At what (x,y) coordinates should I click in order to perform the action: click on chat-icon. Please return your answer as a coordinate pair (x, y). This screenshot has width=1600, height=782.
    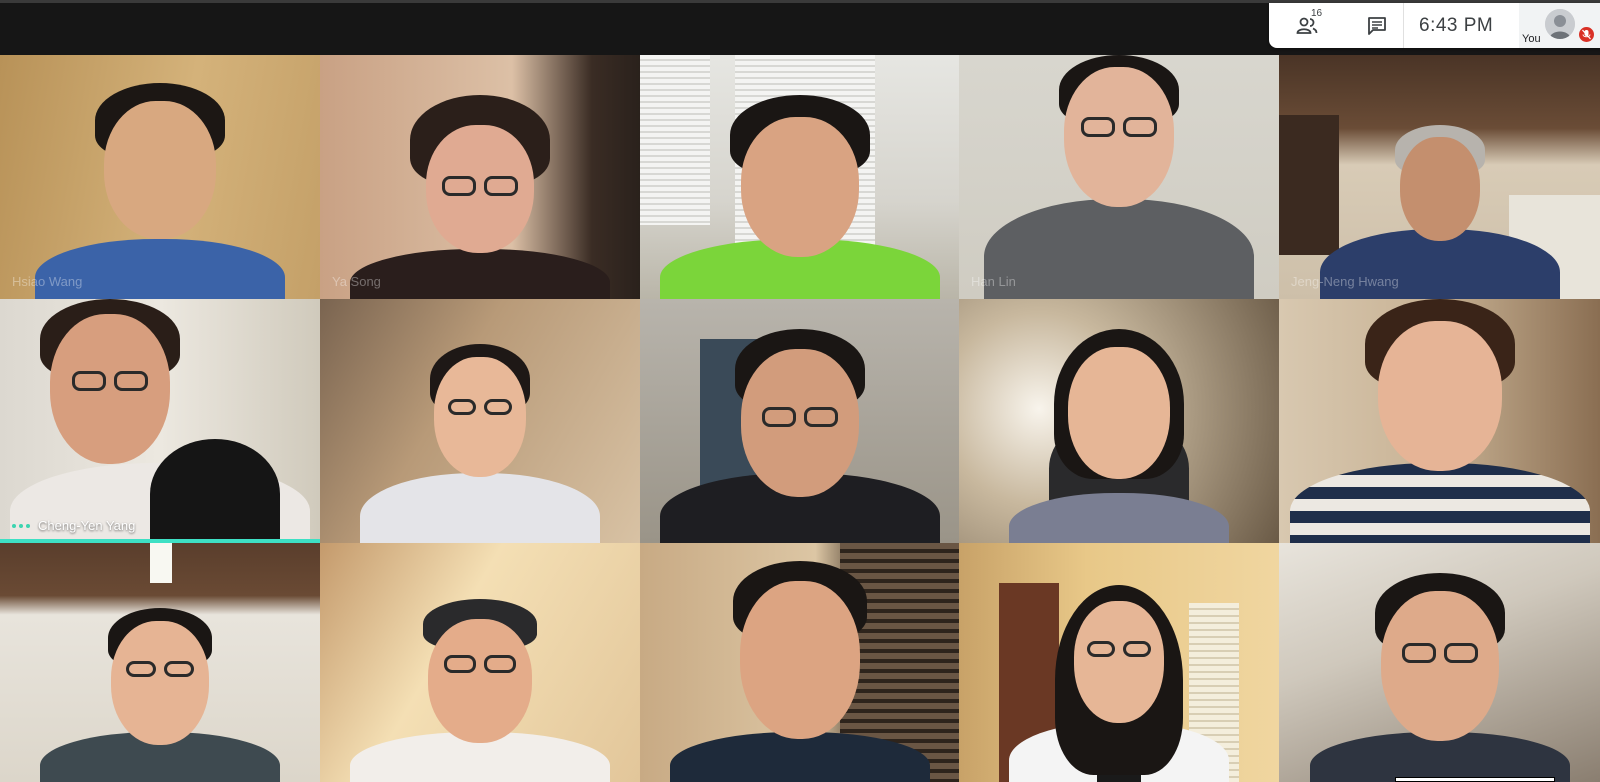
    Looking at the image, I should click on (1377, 26).